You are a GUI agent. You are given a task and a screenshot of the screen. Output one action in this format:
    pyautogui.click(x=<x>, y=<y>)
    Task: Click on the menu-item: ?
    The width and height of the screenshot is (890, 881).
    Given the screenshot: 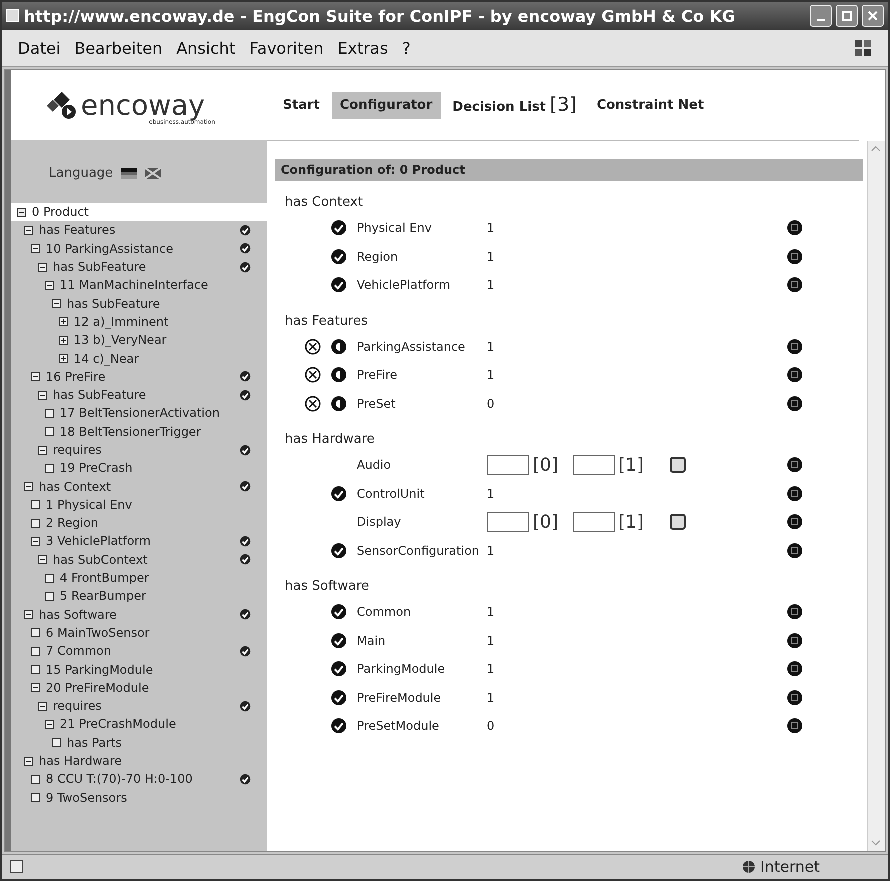 What is the action you would take?
    pyautogui.click(x=406, y=48)
    